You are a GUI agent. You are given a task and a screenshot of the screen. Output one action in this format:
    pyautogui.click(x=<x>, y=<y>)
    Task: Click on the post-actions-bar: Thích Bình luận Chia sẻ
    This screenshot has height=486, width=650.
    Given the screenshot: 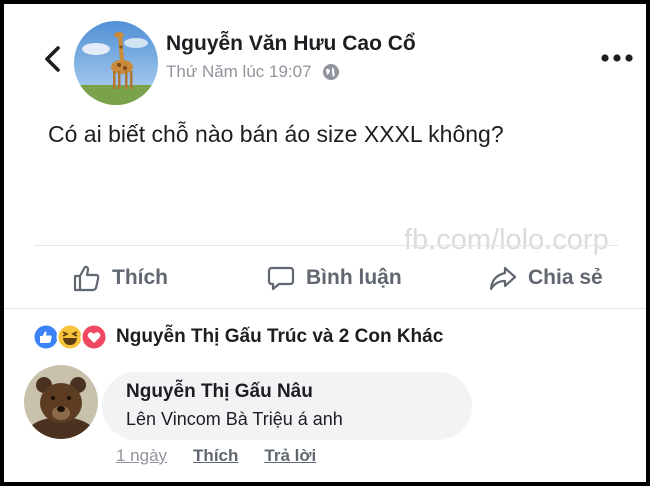 What is the action you would take?
    pyautogui.click(x=325, y=278)
    